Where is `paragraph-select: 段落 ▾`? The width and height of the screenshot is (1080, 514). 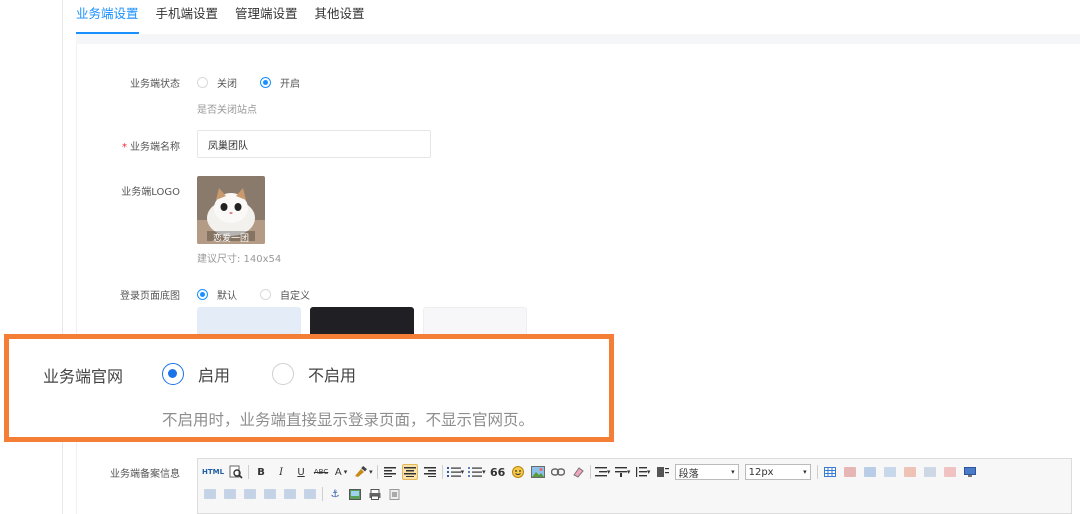 paragraph-select: 段落 ▾ is located at coordinates (706, 472).